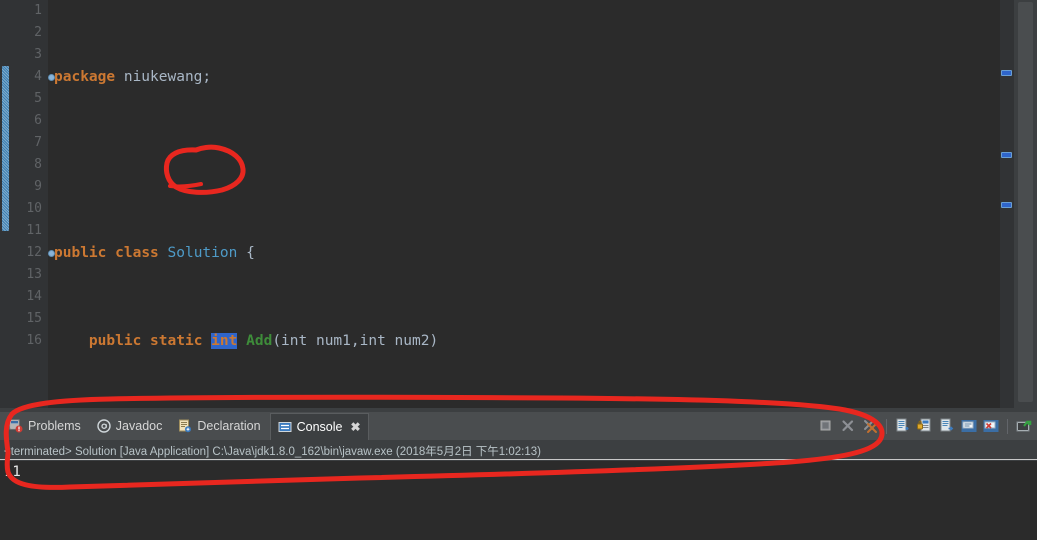 Image resolution: width=1037 pixels, height=540 pixels. Describe the element at coordinates (518, 426) in the screenshot. I see `panel-tab-bar: Problems Javadoc Declaration Console ✖` at that location.